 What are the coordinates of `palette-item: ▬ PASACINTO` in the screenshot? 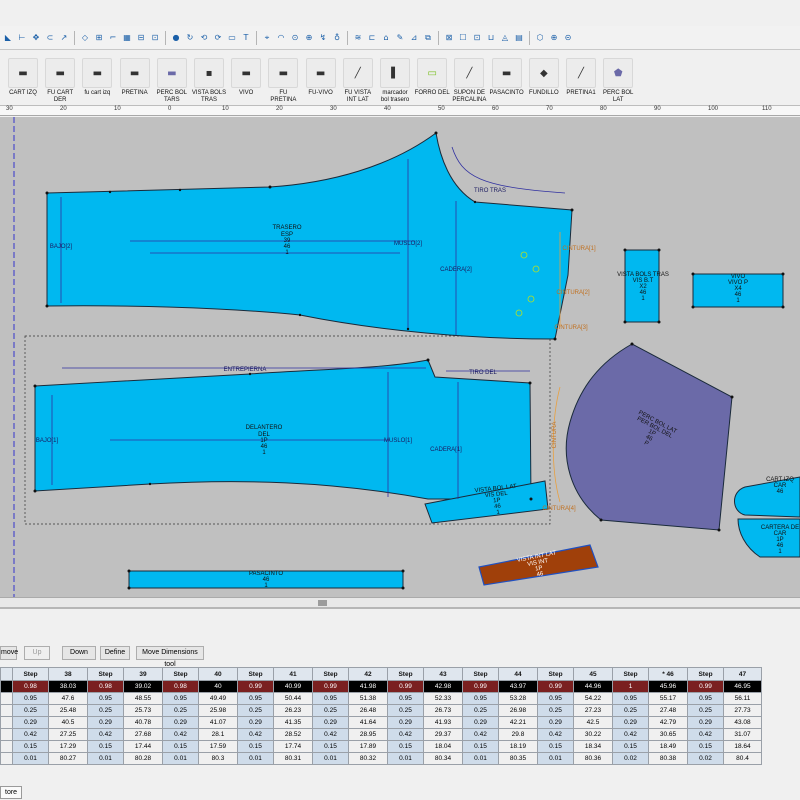 It's located at (507, 77).